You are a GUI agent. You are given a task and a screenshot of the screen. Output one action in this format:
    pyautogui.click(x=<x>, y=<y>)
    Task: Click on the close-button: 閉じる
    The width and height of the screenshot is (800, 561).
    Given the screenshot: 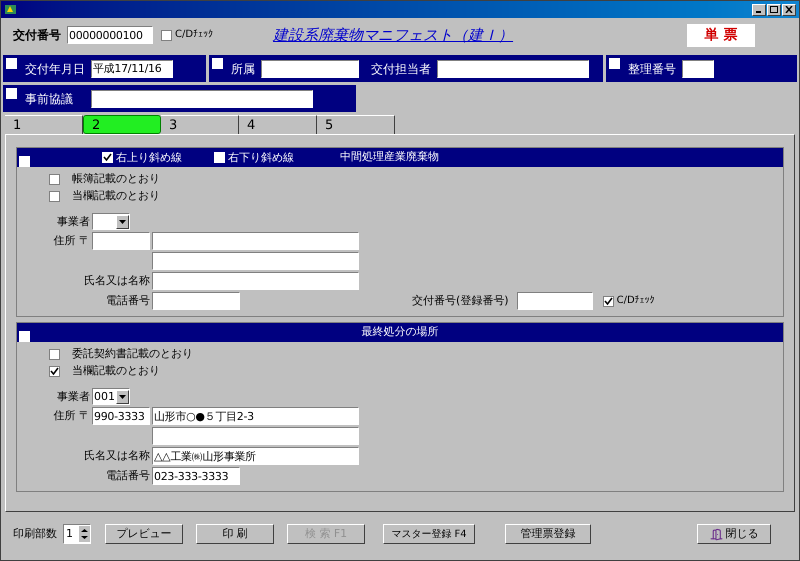 What is the action you would take?
    pyautogui.click(x=734, y=534)
    